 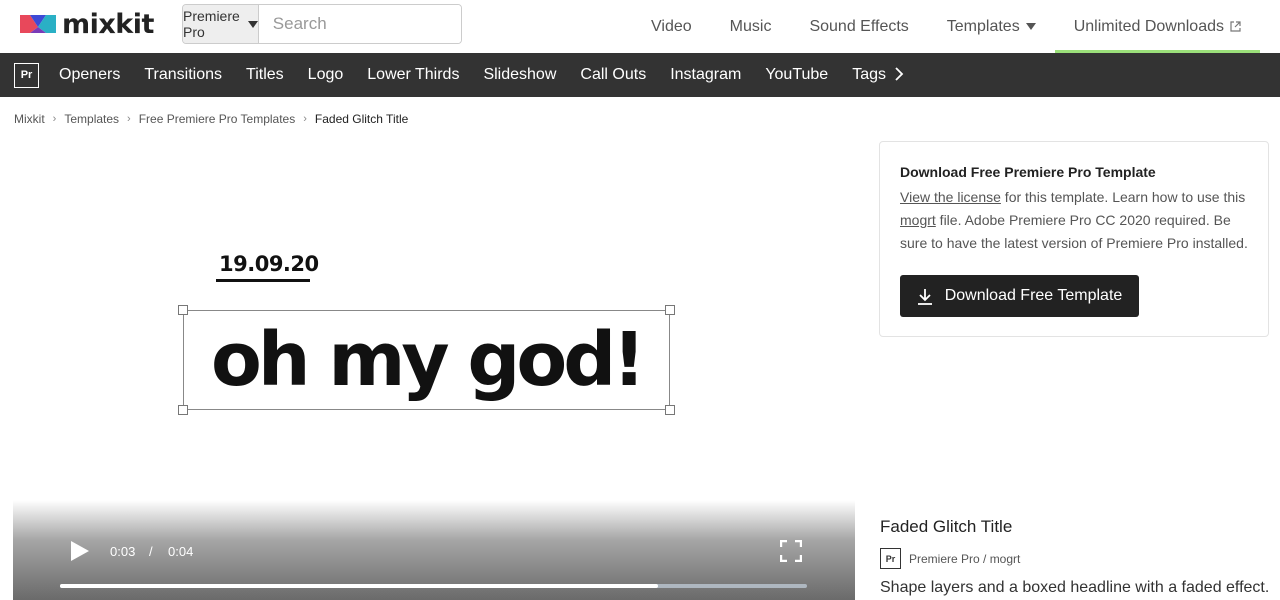 What do you see at coordinates (705, 75) in the screenshot?
I see `cat-instagram: Instagram` at bounding box center [705, 75].